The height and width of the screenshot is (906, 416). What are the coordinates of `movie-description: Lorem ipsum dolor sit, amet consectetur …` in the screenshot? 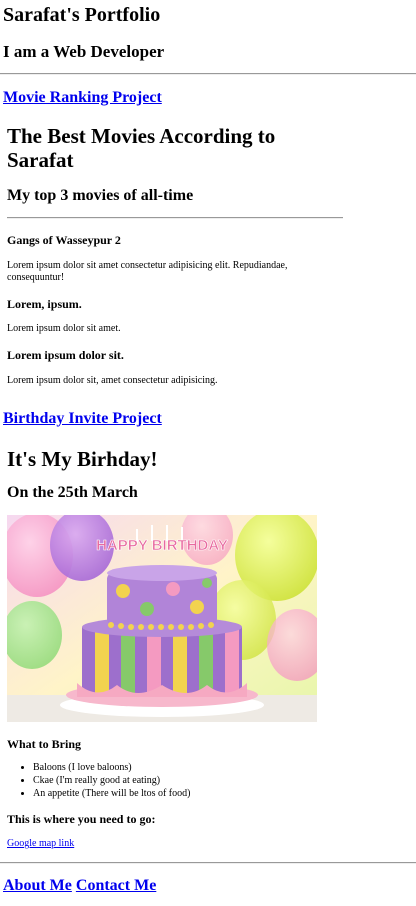 It's located at (112, 380).